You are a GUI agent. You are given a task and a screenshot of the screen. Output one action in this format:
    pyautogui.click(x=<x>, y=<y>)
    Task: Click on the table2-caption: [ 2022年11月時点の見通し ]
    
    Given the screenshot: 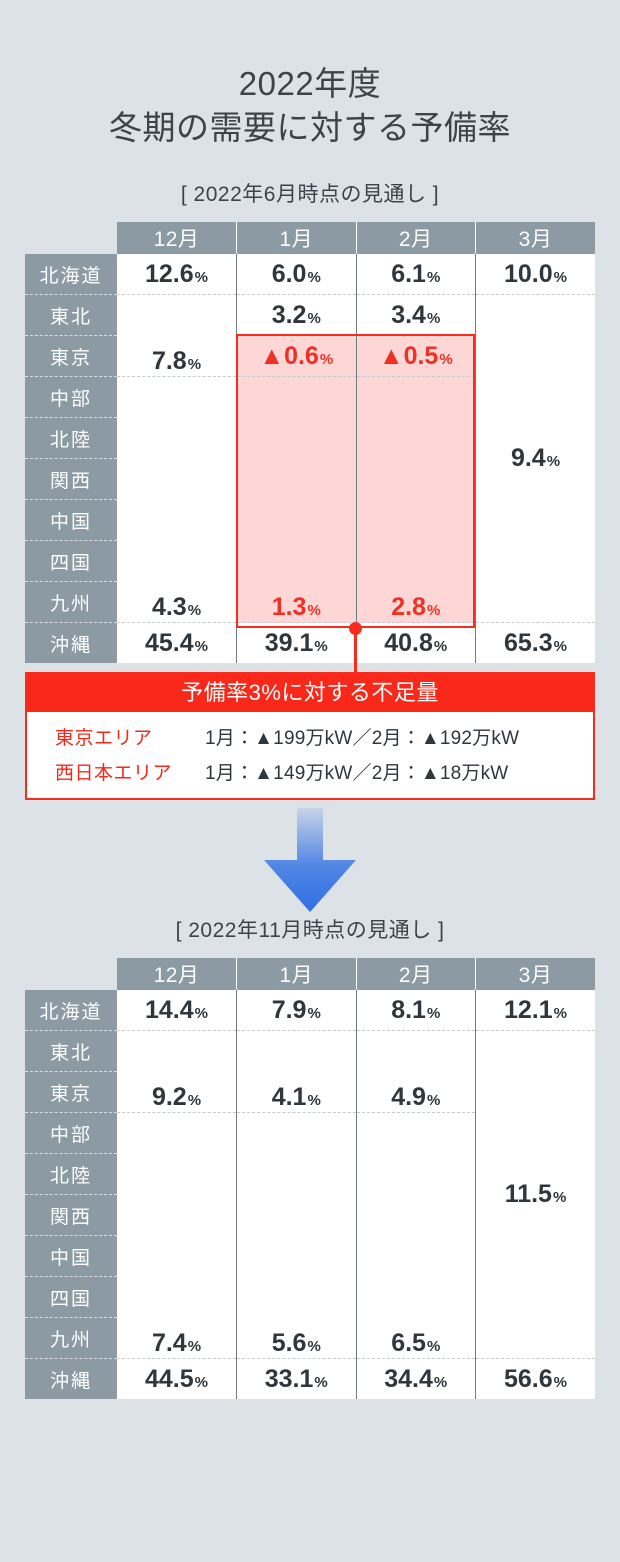 What is the action you would take?
    pyautogui.click(x=310, y=930)
    